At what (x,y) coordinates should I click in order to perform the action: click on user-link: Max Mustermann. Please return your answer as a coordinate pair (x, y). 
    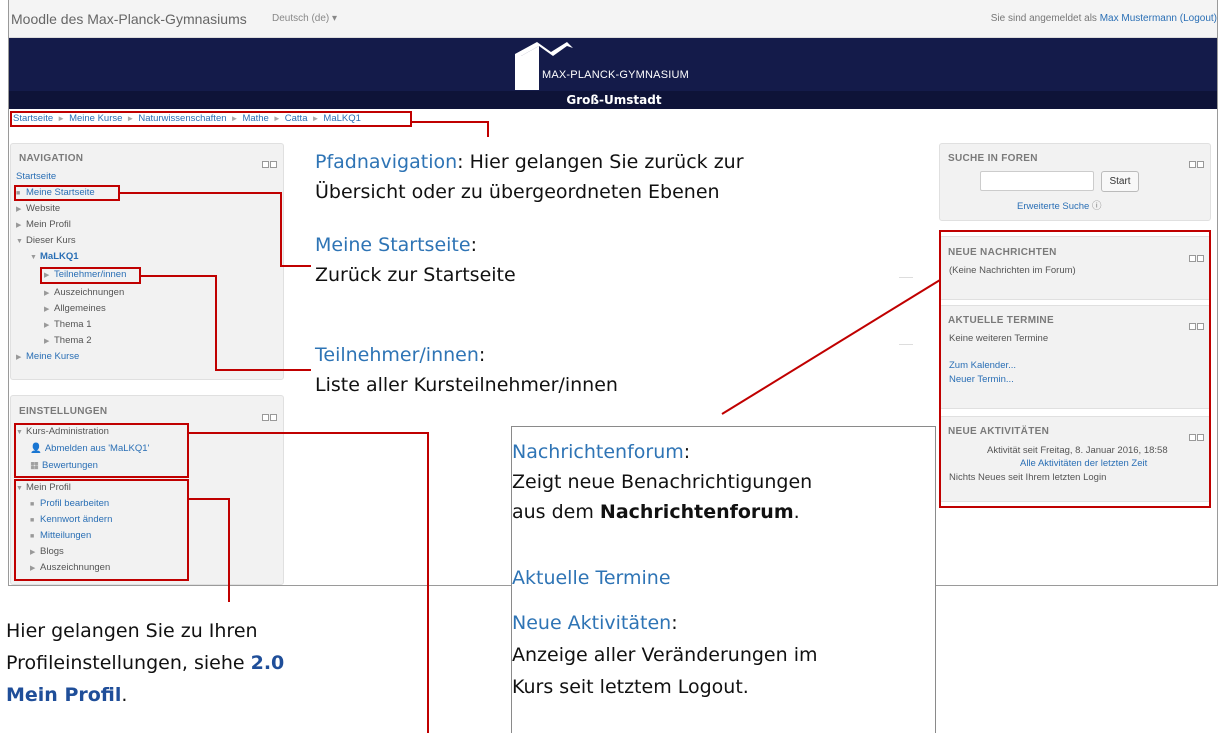
    Looking at the image, I should click on (1138, 18).